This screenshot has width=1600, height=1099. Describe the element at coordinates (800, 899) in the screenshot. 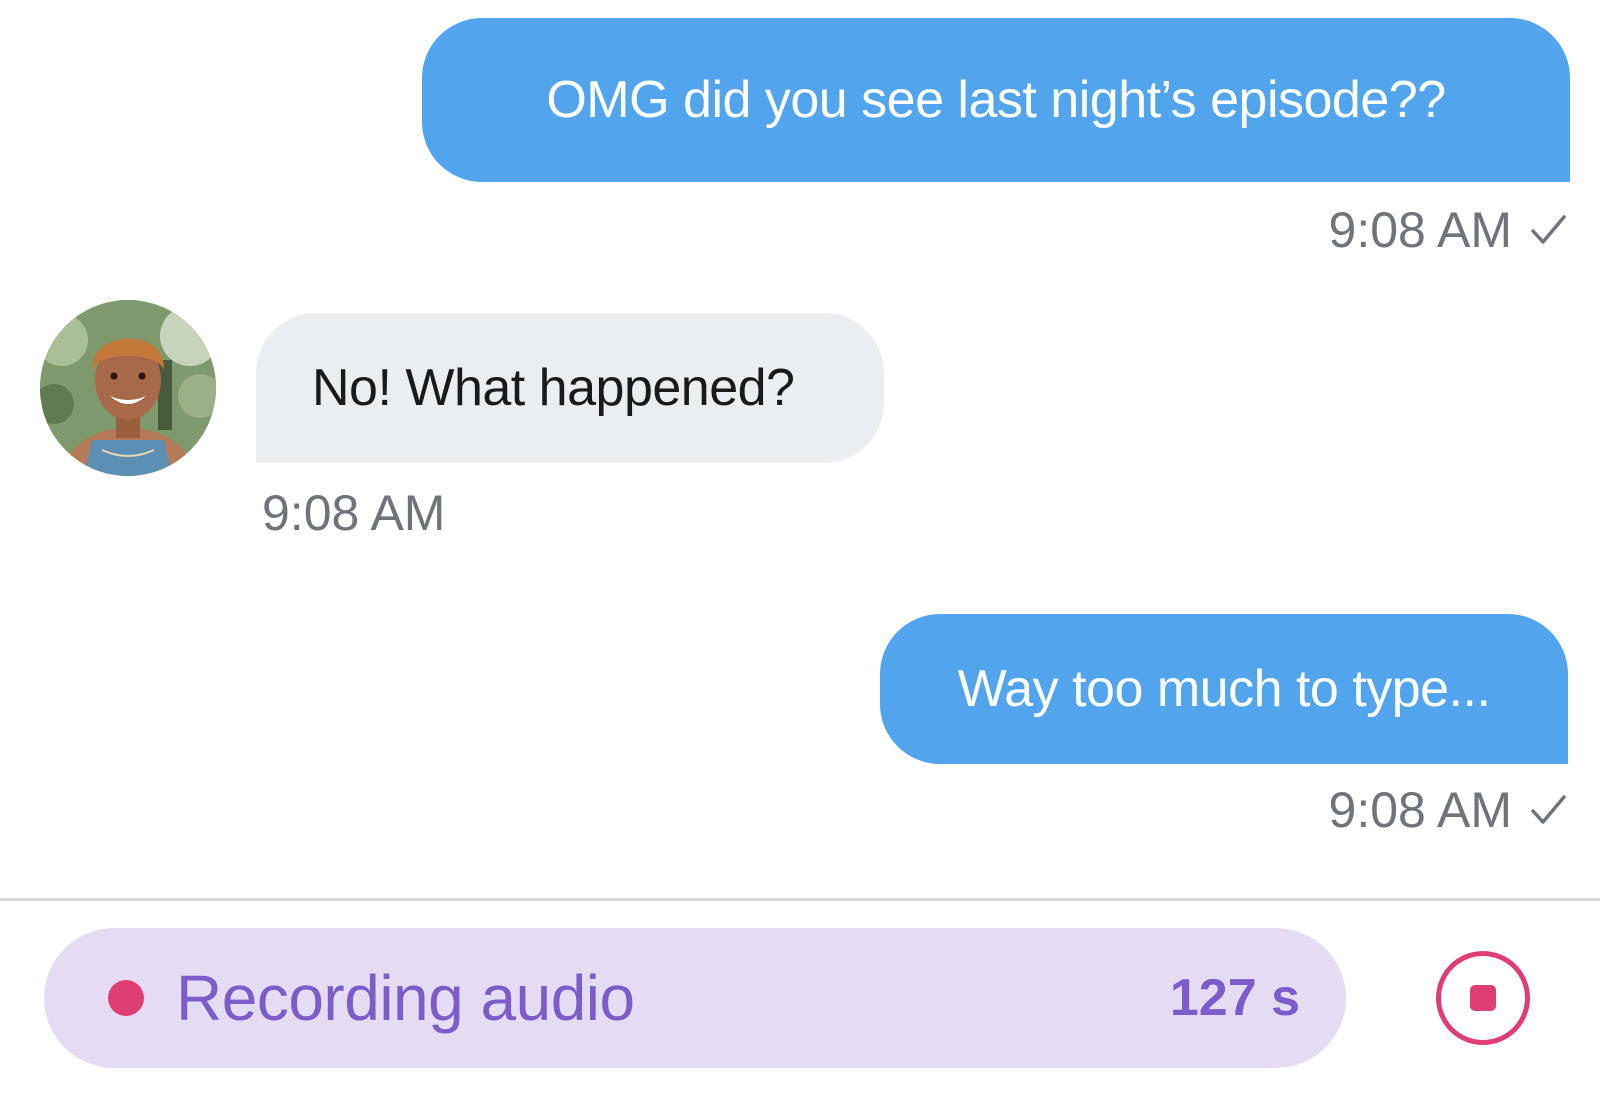

I see `composer-divider` at that location.